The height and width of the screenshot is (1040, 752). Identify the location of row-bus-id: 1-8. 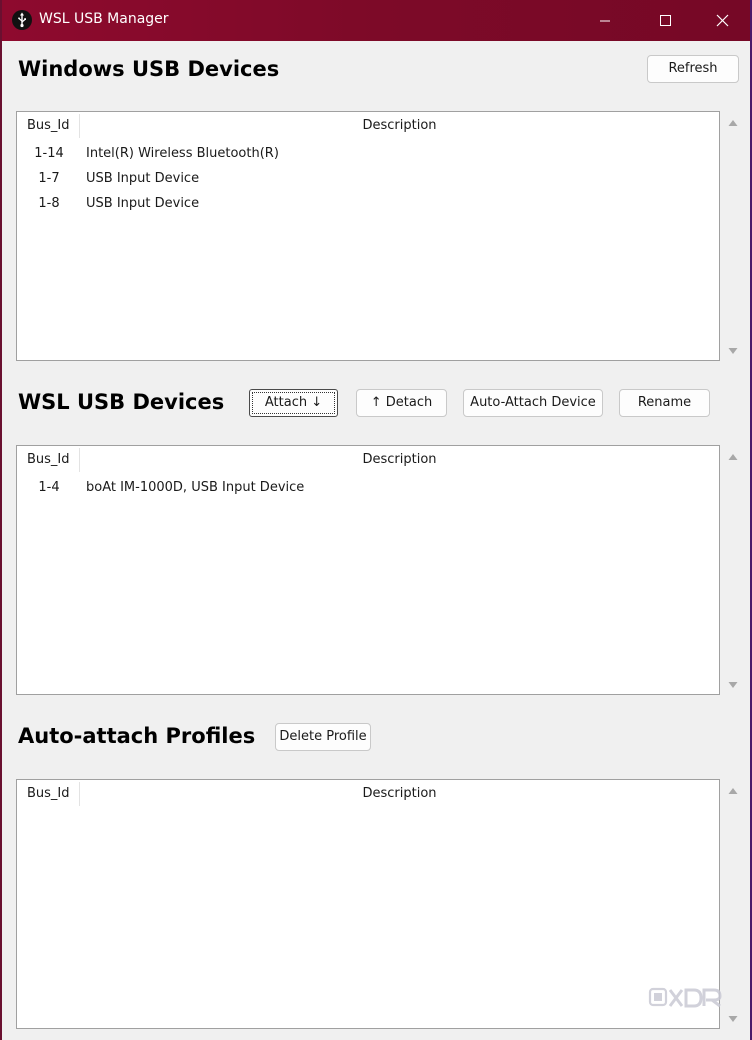
(49, 203).